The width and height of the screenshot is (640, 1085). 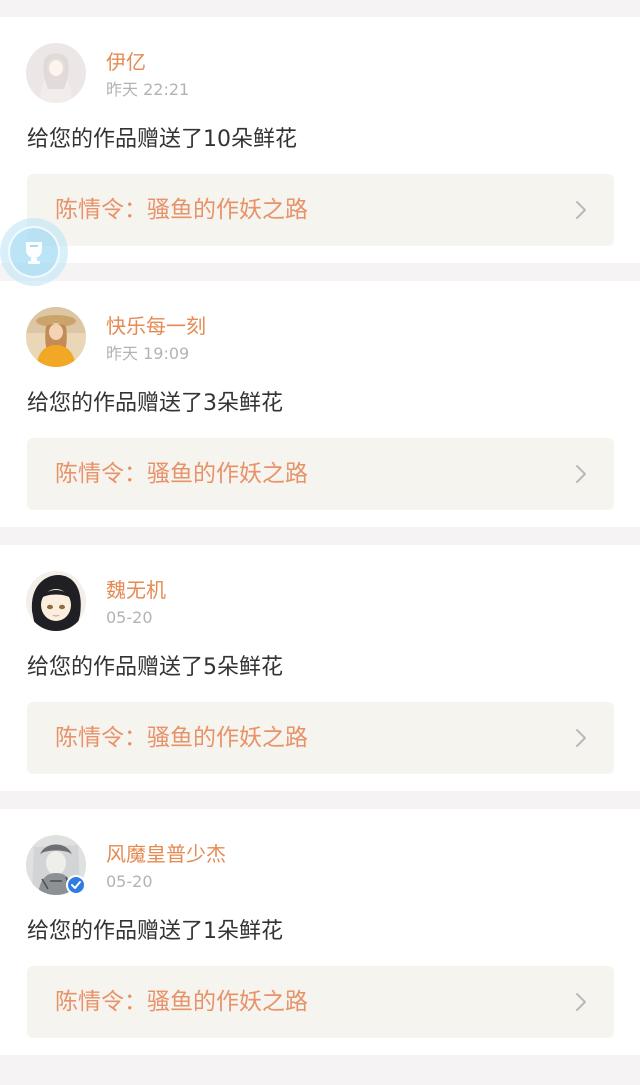 I want to click on avatar-anime-dark-hair-icon, so click(x=56, y=601).